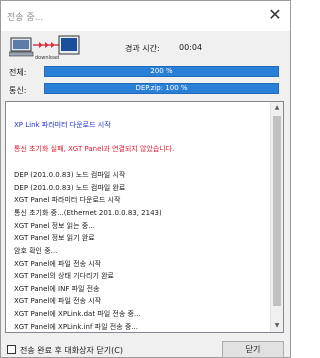 Image resolution: width=320 pixels, height=358 pixels. What do you see at coordinates (277, 326) in the screenshot?
I see `scroll-down-icon: ▼` at bounding box center [277, 326].